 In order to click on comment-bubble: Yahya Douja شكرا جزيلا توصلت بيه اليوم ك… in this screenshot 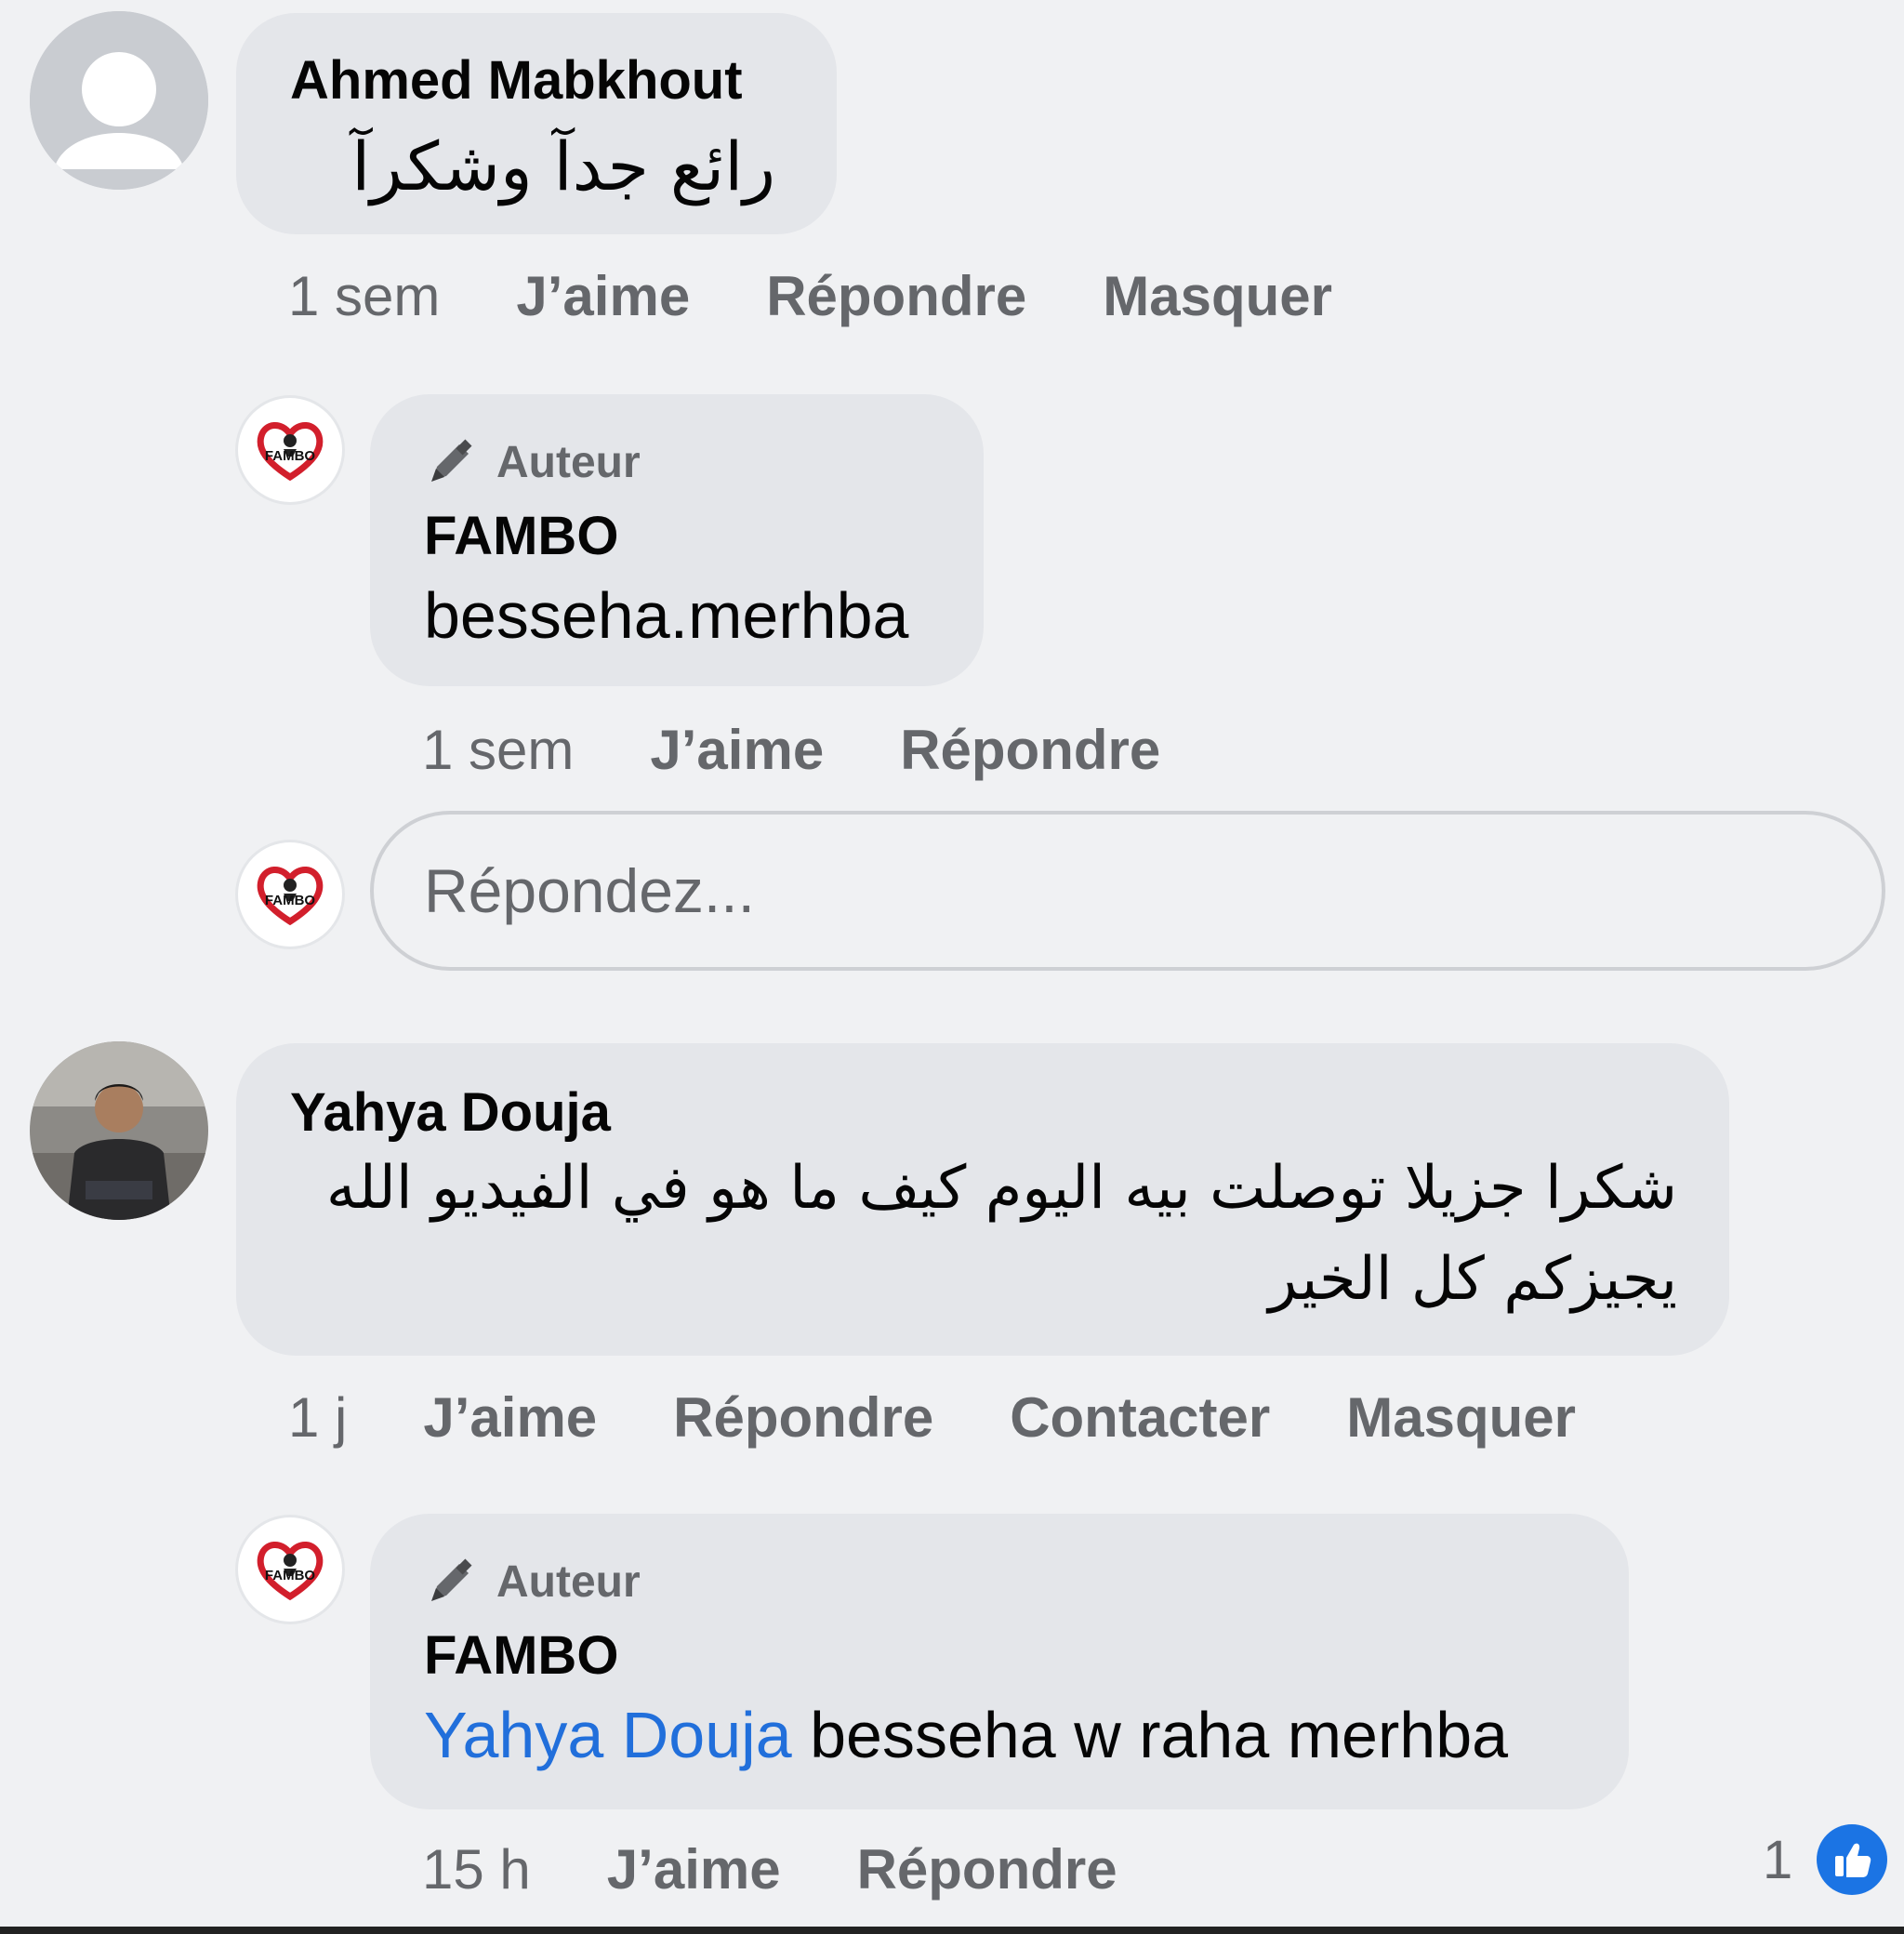, I will do `click(982, 1200)`.